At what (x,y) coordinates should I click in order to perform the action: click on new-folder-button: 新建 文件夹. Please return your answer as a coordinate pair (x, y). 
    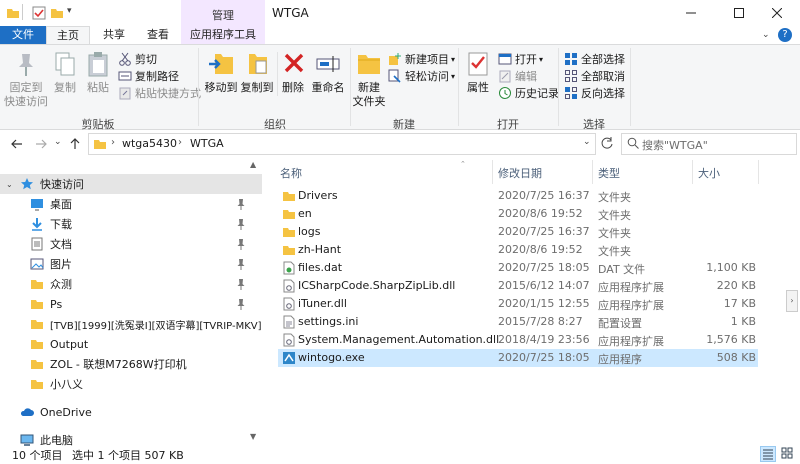
    Looking at the image, I should click on (369, 79).